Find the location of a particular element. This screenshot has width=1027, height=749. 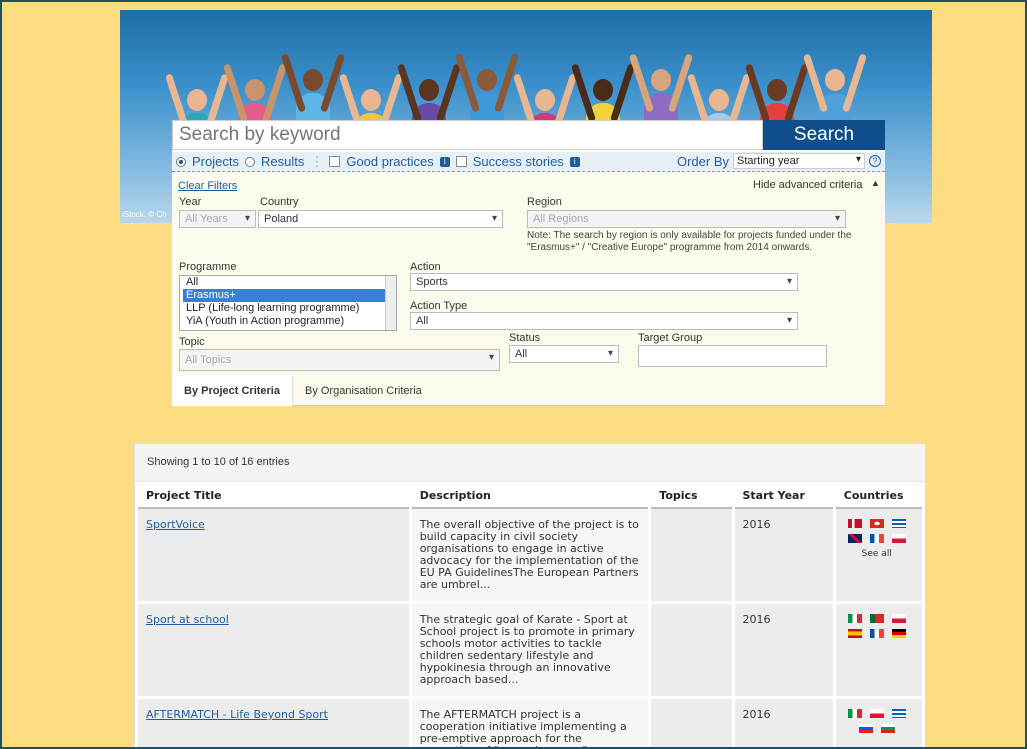

project-title-link: Sport at school is located at coordinates (187, 619).